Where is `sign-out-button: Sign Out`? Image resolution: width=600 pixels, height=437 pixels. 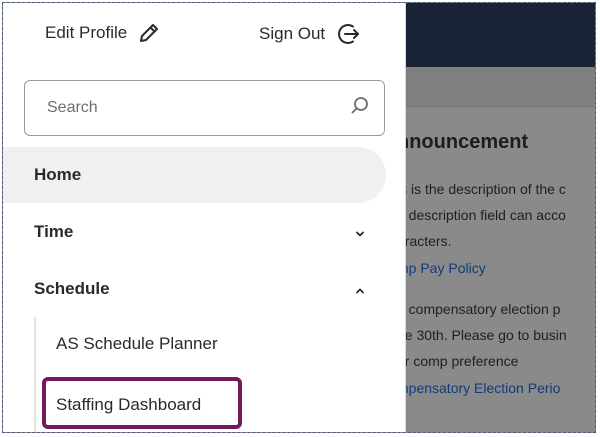 sign-out-button: Sign Out is located at coordinates (310, 34).